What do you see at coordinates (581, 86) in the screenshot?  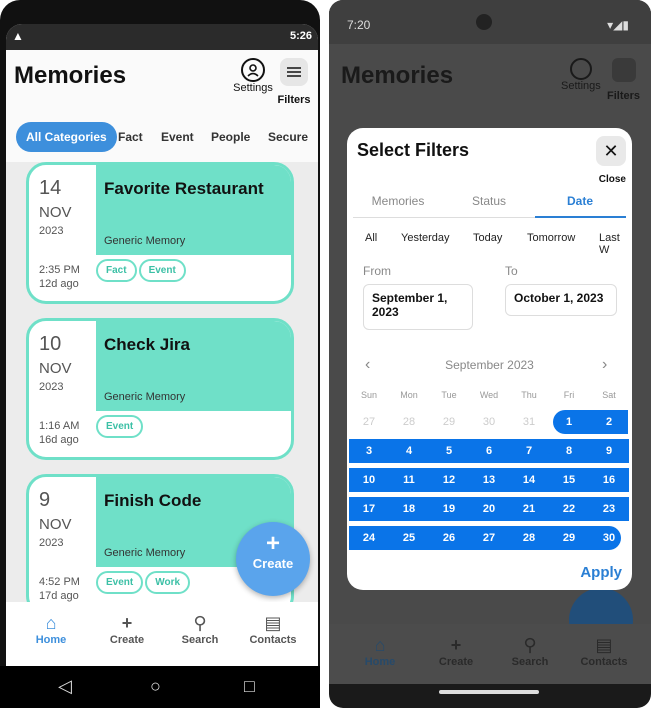 I see `settings-label: Settings` at bounding box center [581, 86].